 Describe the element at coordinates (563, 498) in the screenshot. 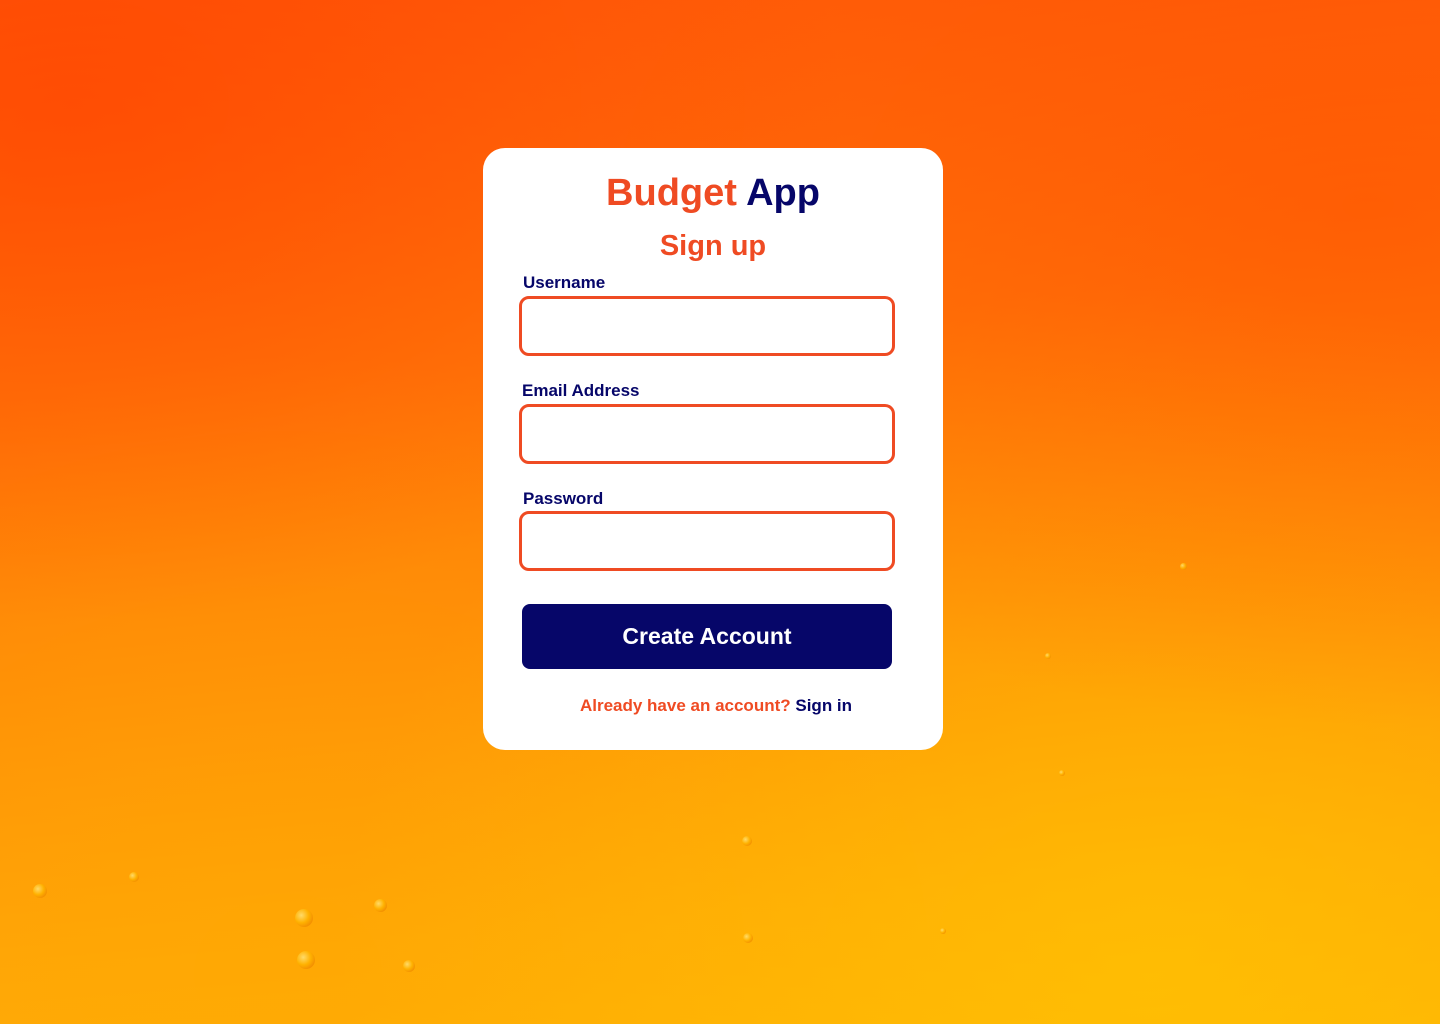

I see `password-label: Password` at that location.